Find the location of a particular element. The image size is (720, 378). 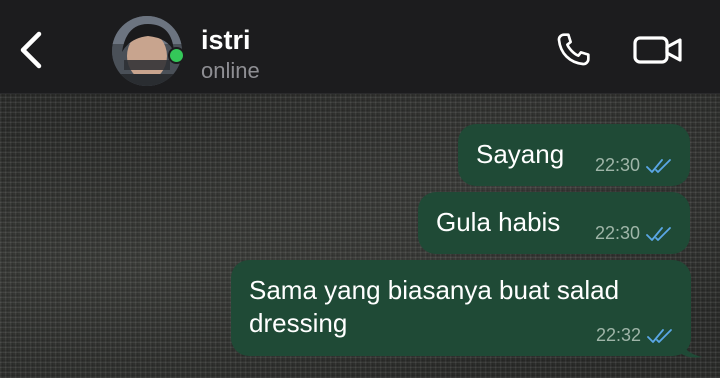

chevron-left-icon is located at coordinates (31, 50).